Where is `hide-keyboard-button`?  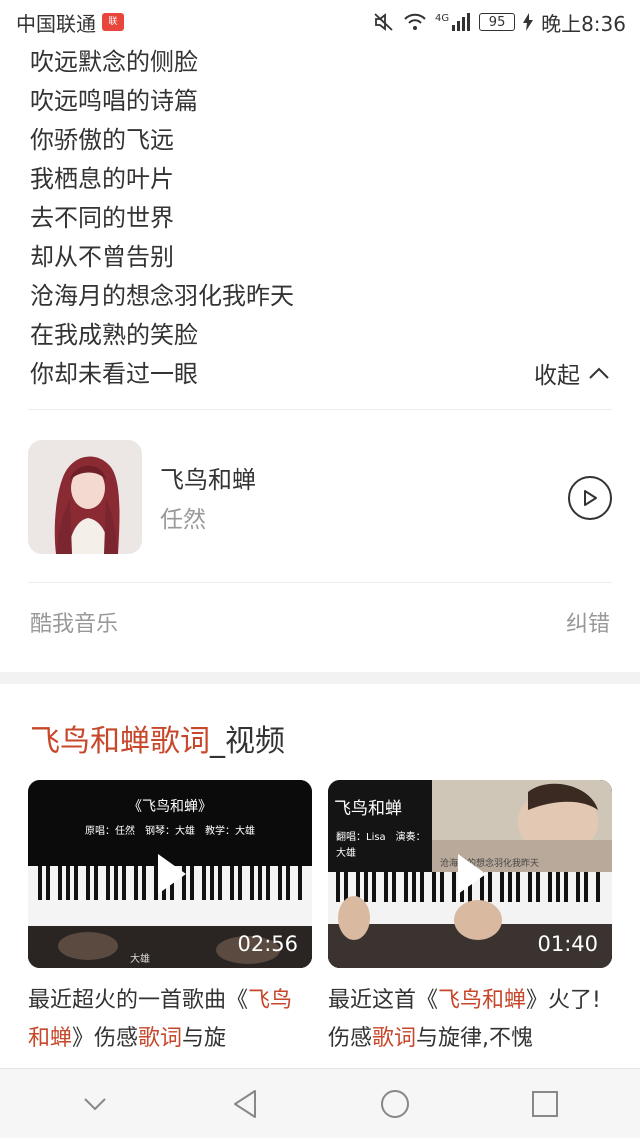
hide-keyboard-button is located at coordinates (95, 1104).